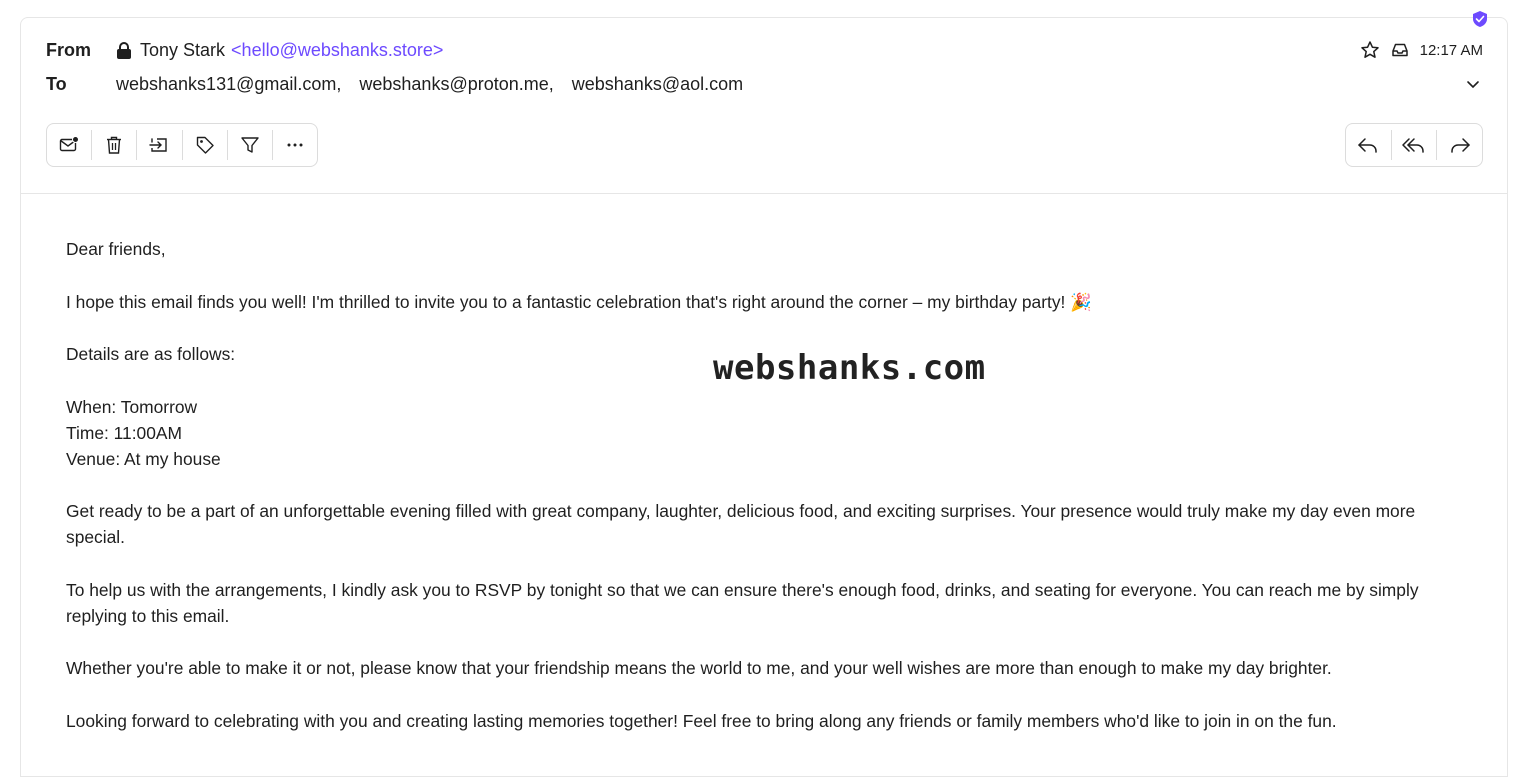  I want to click on move-to-icon, so click(158, 145).